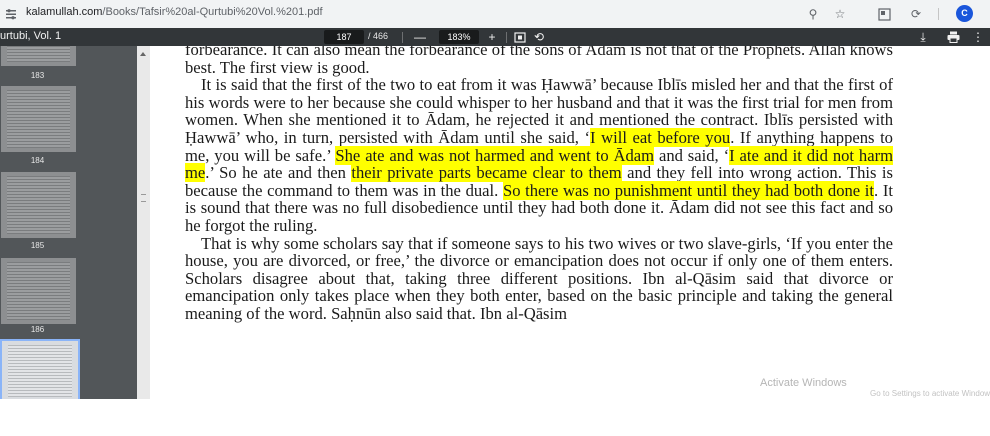 Image resolution: width=990 pixels, height=436 pixels. I want to click on activation-watermark-sub: Go to Settings to activate Windows., so click(930, 393).